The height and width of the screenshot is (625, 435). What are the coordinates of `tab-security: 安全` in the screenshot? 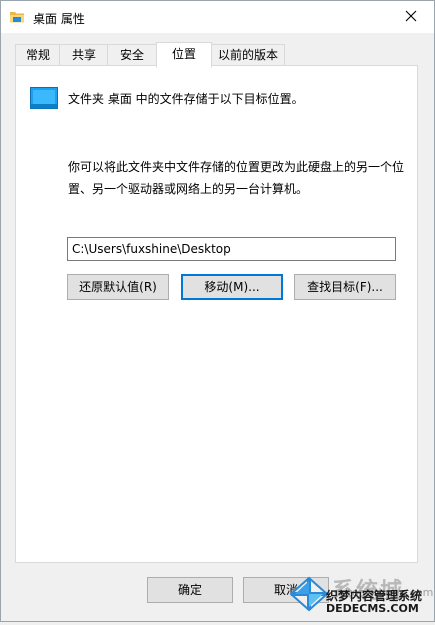 It's located at (132, 55).